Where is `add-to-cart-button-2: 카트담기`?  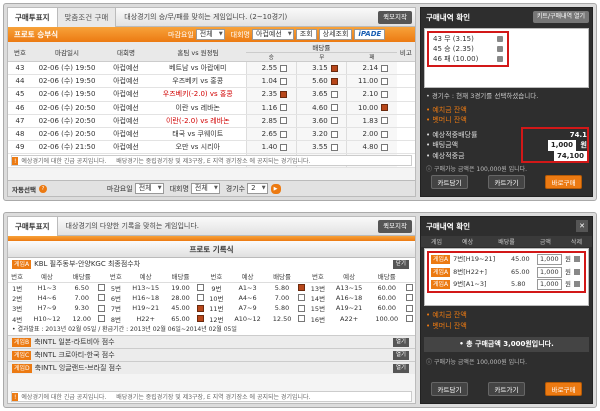
add-to-cart-button-2: 카트담기 is located at coordinates (449, 389).